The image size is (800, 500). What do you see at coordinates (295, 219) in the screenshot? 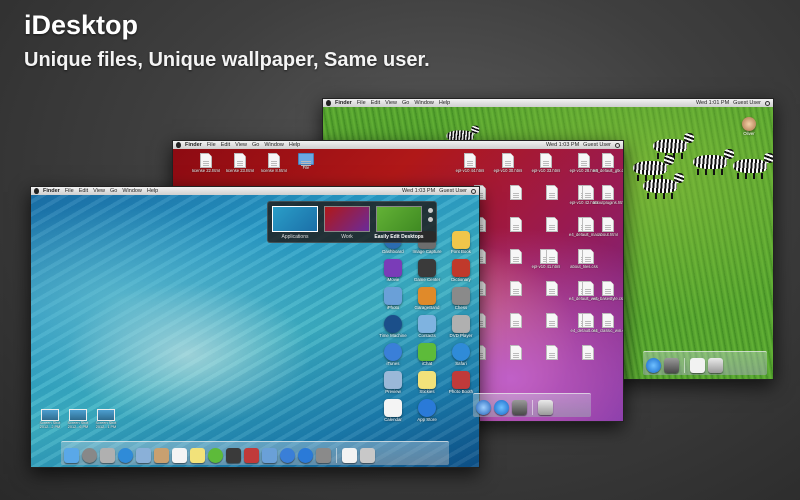
I see `desktop-thumb-applications` at bounding box center [295, 219].